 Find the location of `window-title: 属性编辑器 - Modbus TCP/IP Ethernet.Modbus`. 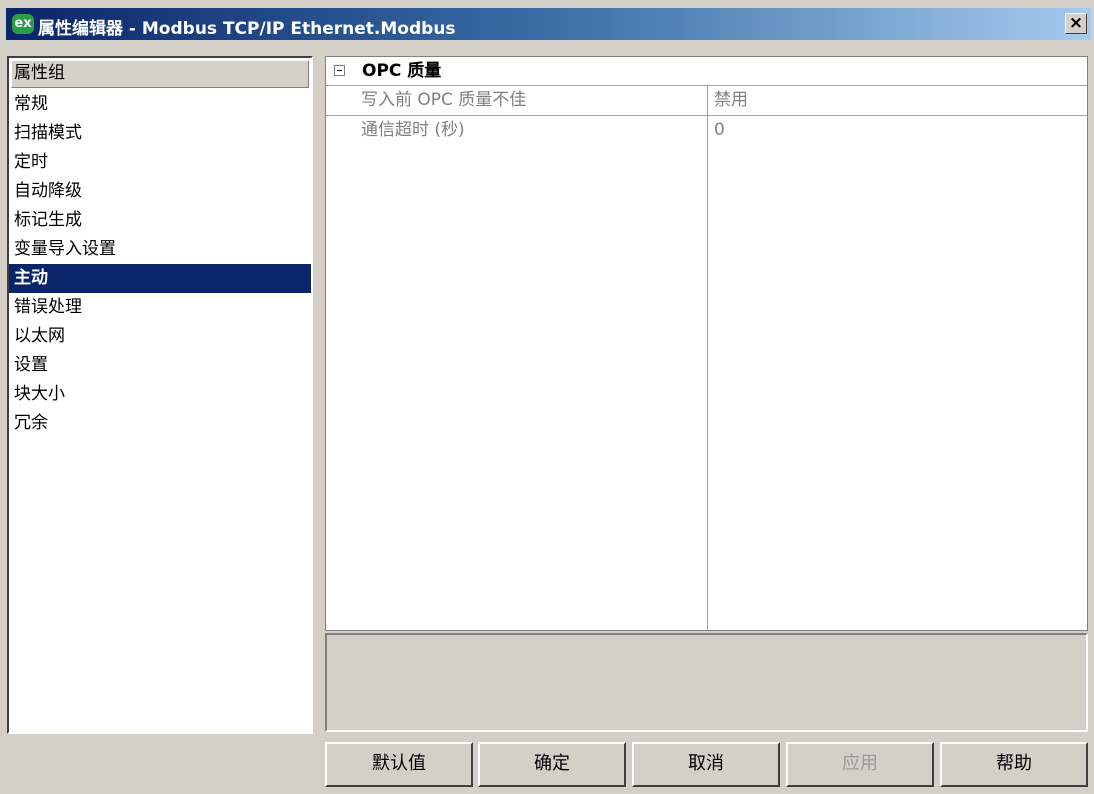

window-title: 属性编辑器 - Modbus TCP/IP Ethernet.Modbus is located at coordinates (247, 29).